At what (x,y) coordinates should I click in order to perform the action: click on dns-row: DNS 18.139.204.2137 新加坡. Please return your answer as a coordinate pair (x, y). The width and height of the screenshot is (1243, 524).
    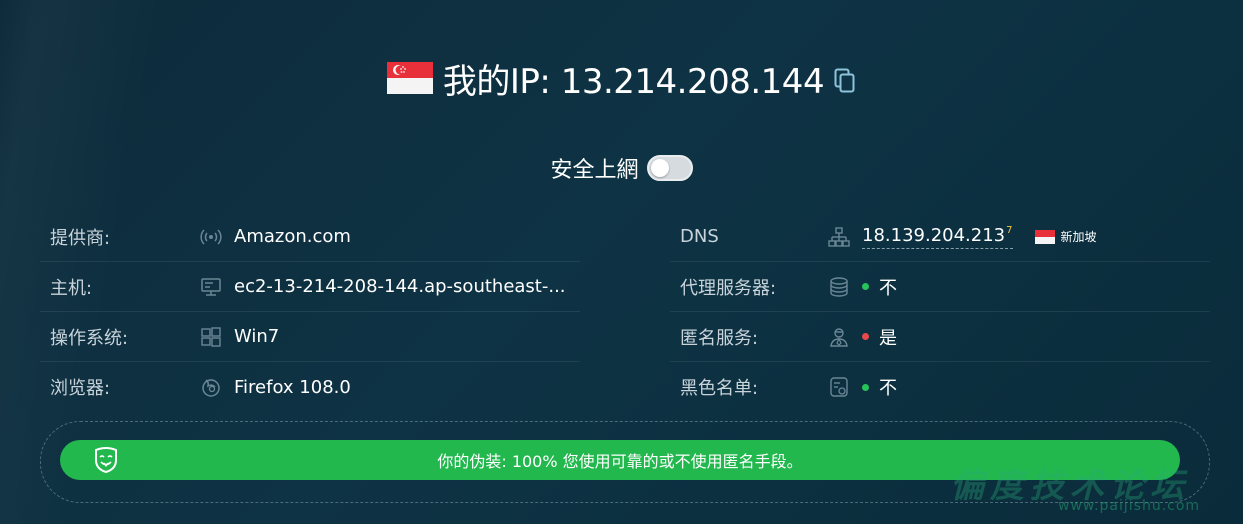
    Looking at the image, I should click on (940, 237).